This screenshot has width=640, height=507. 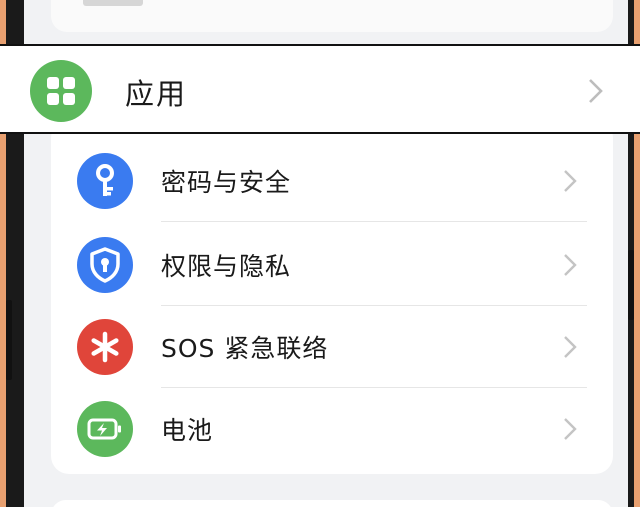 I want to click on settings-item-permissions-privacy: 权限与隐私, so click(x=332, y=265).